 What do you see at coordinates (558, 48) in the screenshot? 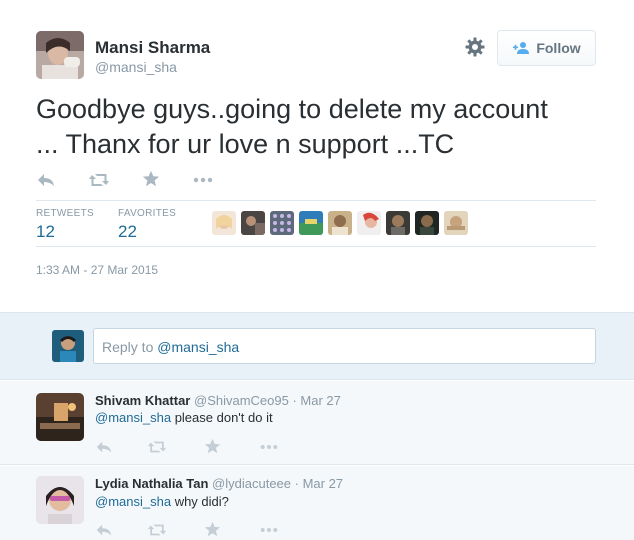
I see `follow-label: Follow` at bounding box center [558, 48].